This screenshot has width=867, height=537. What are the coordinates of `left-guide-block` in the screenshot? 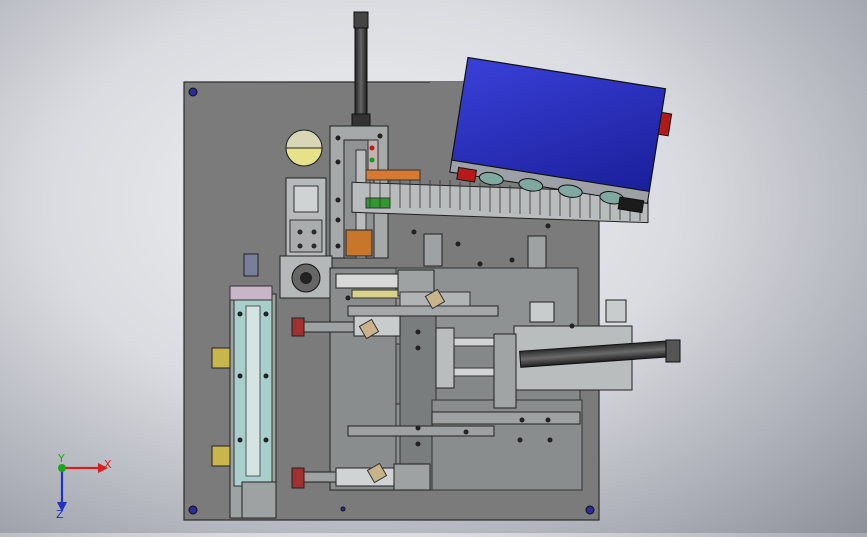 It's located at (306, 218).